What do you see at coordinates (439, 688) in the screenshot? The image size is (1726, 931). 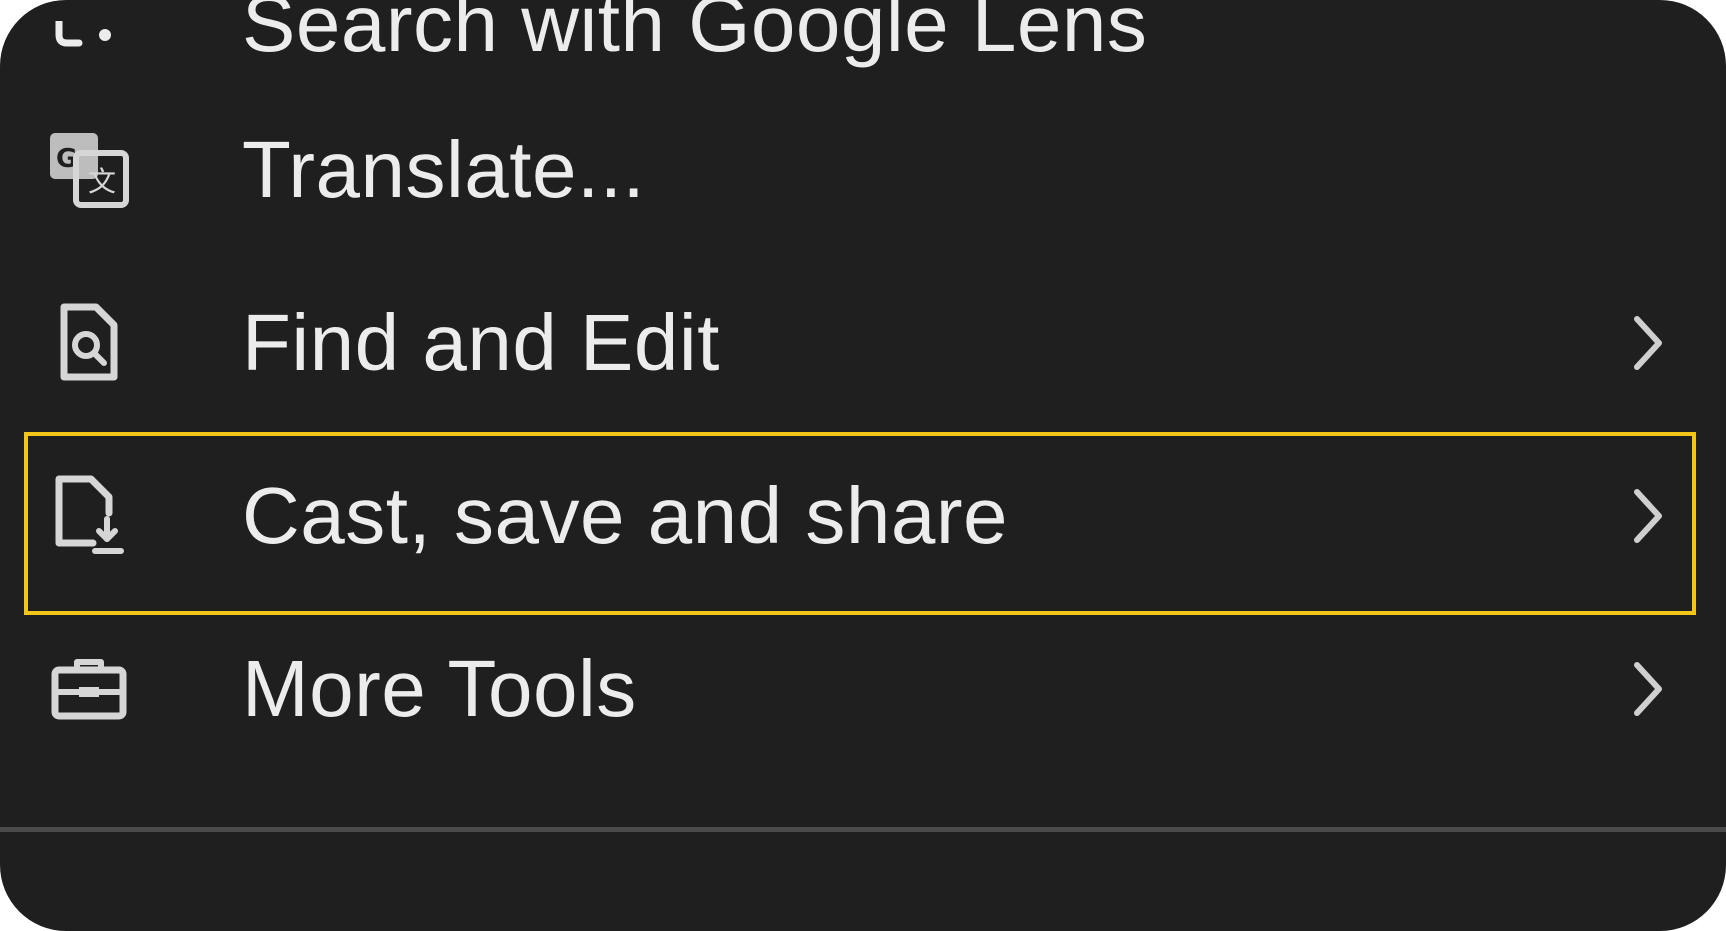 I see `menu-item-label: More Tools` at bounding box center [439, 688].